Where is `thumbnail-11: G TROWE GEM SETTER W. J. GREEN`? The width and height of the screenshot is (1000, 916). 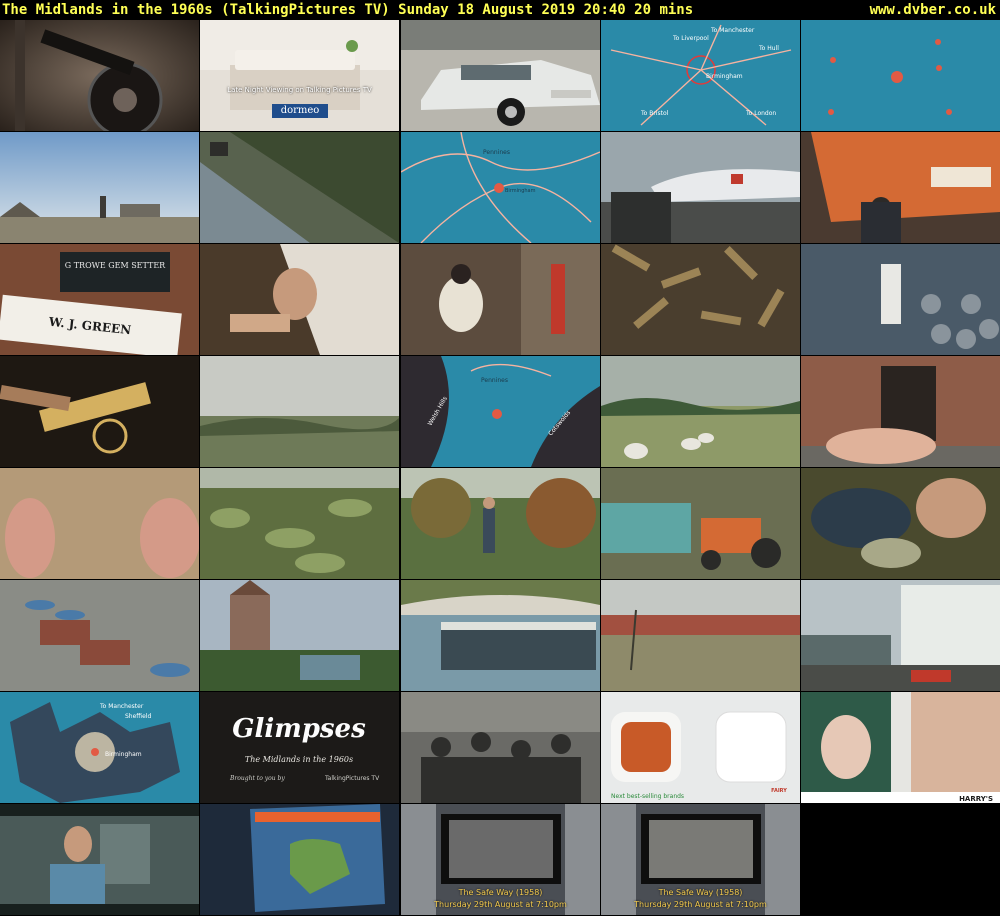 thumbnail-11: G TROWE GEM SETTER W. J. GREEN is located at coordinates (99, 299).